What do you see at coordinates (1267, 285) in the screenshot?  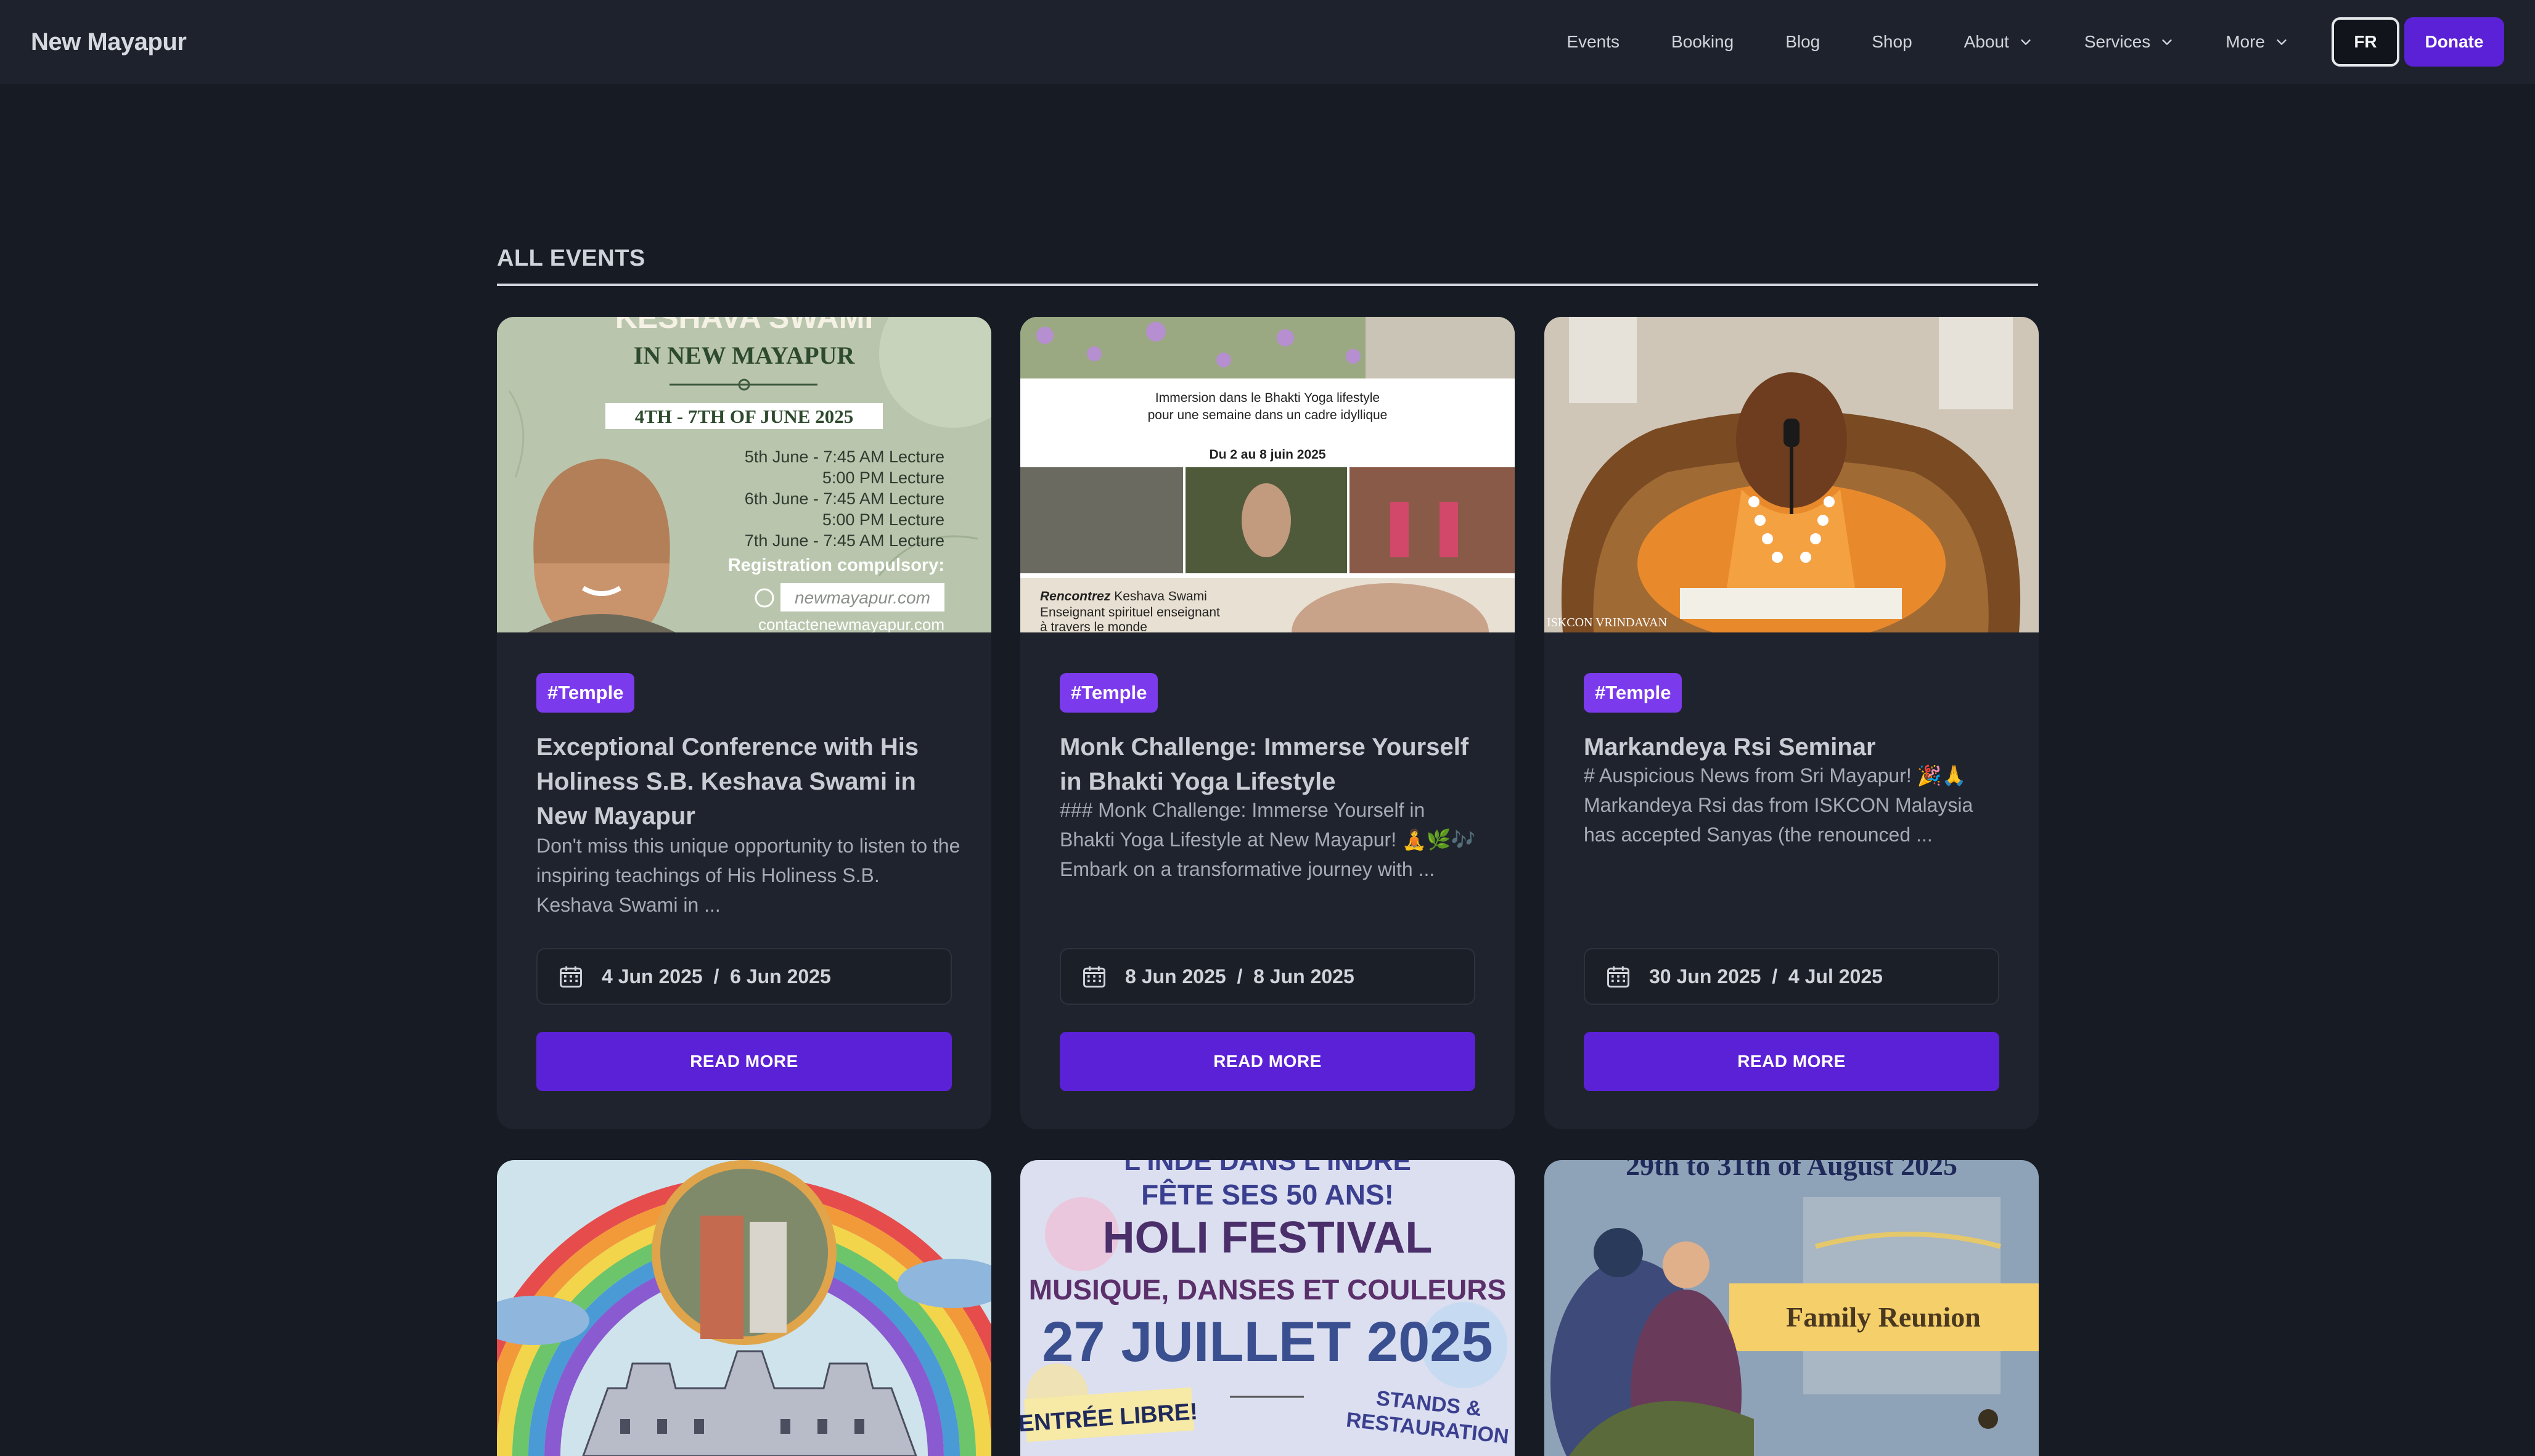 I see `section-divider` at bounding box center [1267, 285].